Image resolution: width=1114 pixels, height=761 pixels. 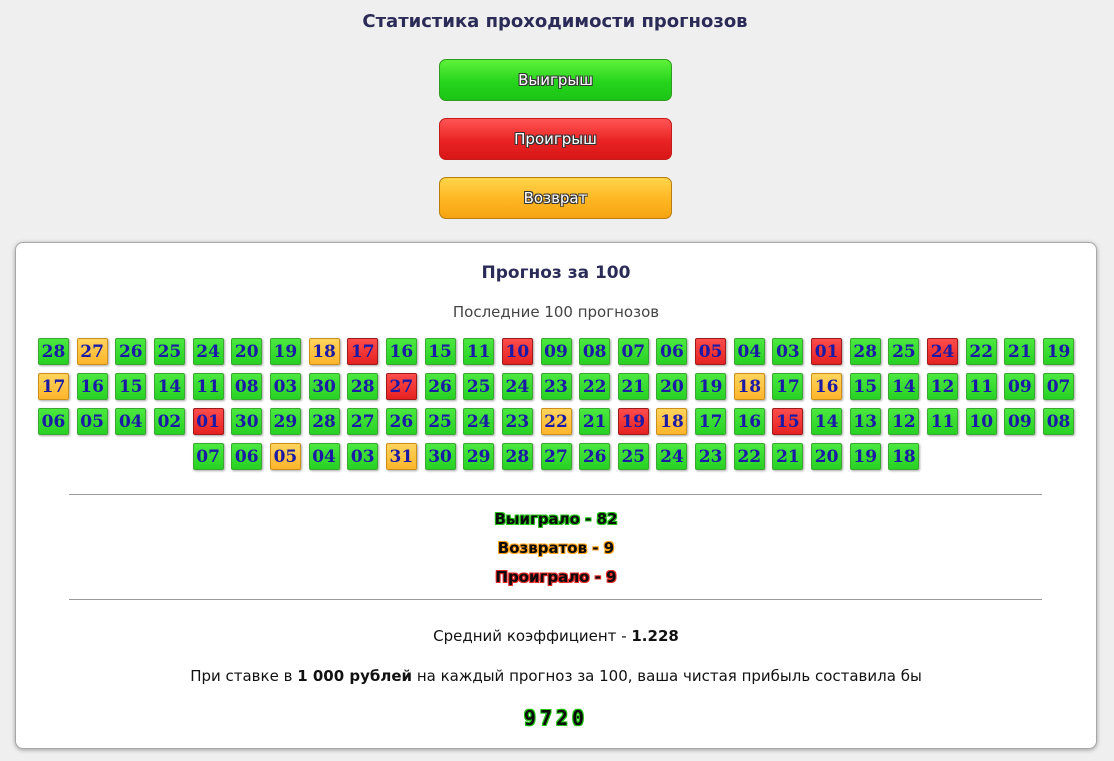 I want to click on forecast-cell-win: 10, so click(x=981, y=421).